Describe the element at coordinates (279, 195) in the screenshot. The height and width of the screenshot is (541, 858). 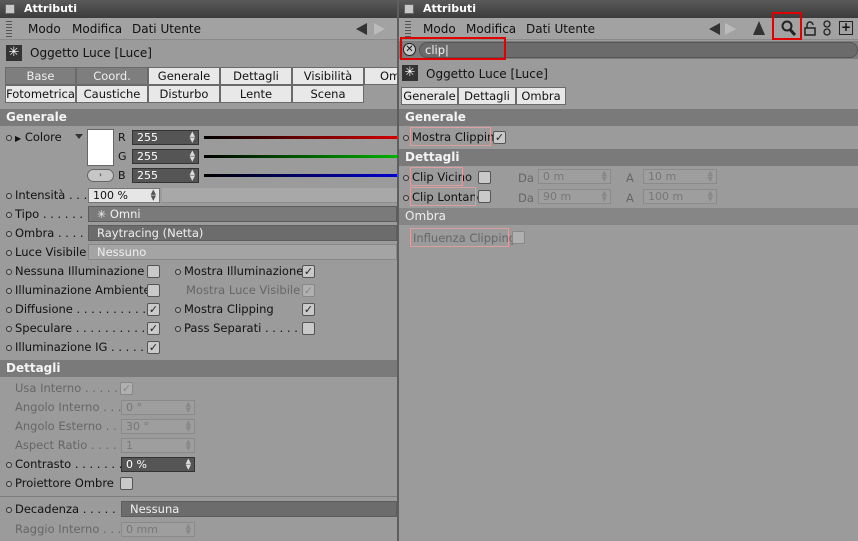
I see `intensita-slider` at that location.